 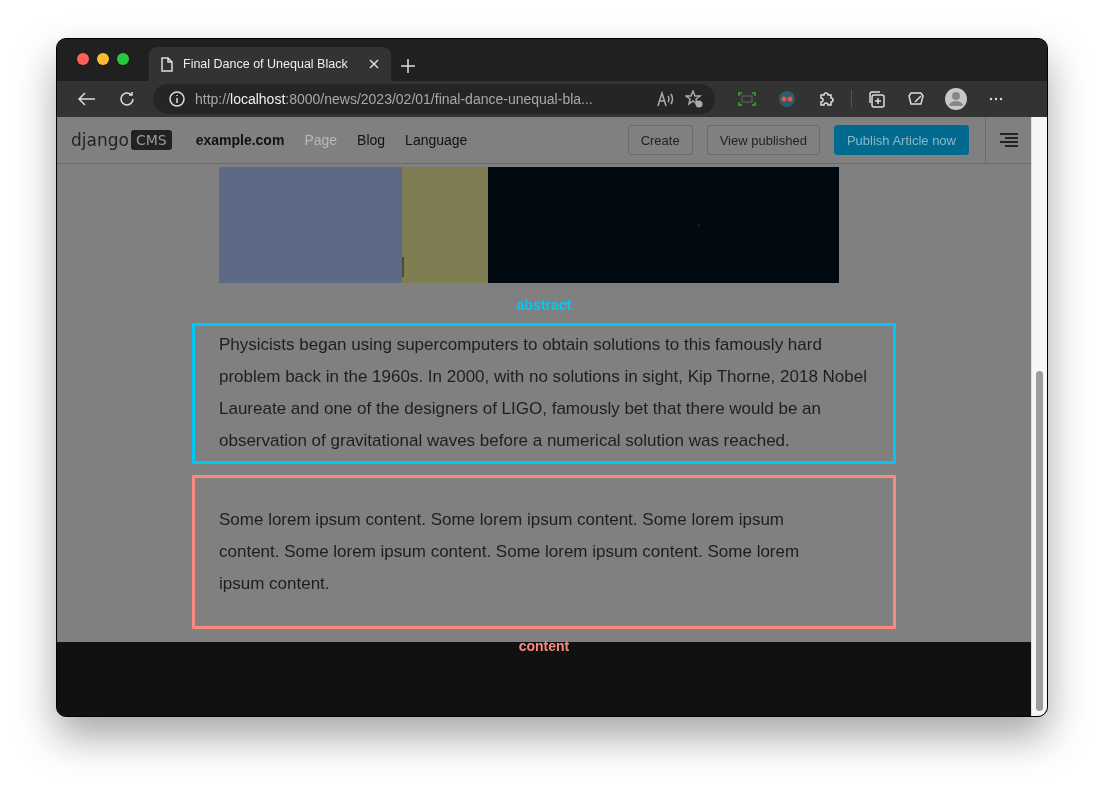 I want to click on new-tab-icon, so click(x=408, y=66).